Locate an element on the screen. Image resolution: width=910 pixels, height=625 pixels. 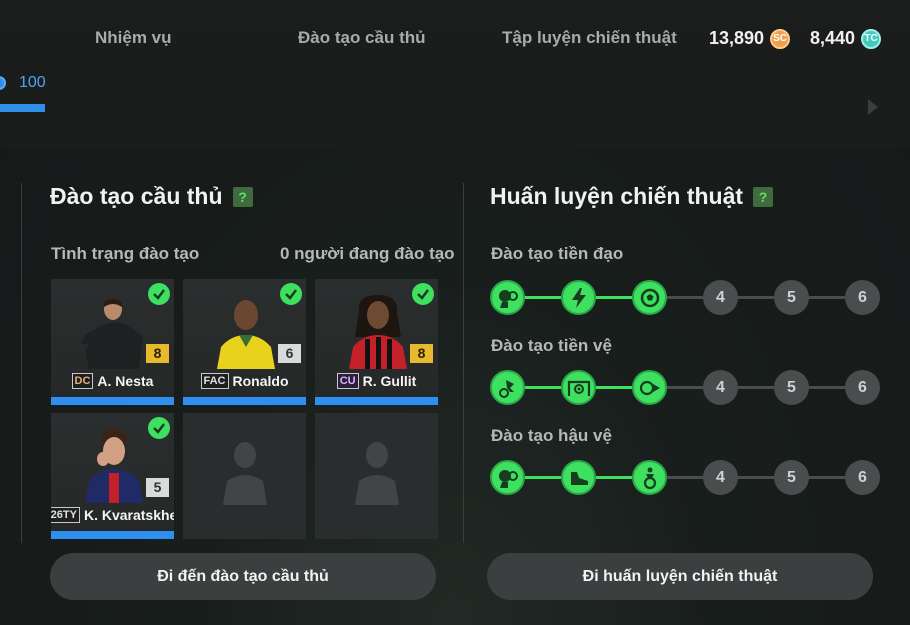
player-name: R. Gullit is located at coordinates (389, 381).